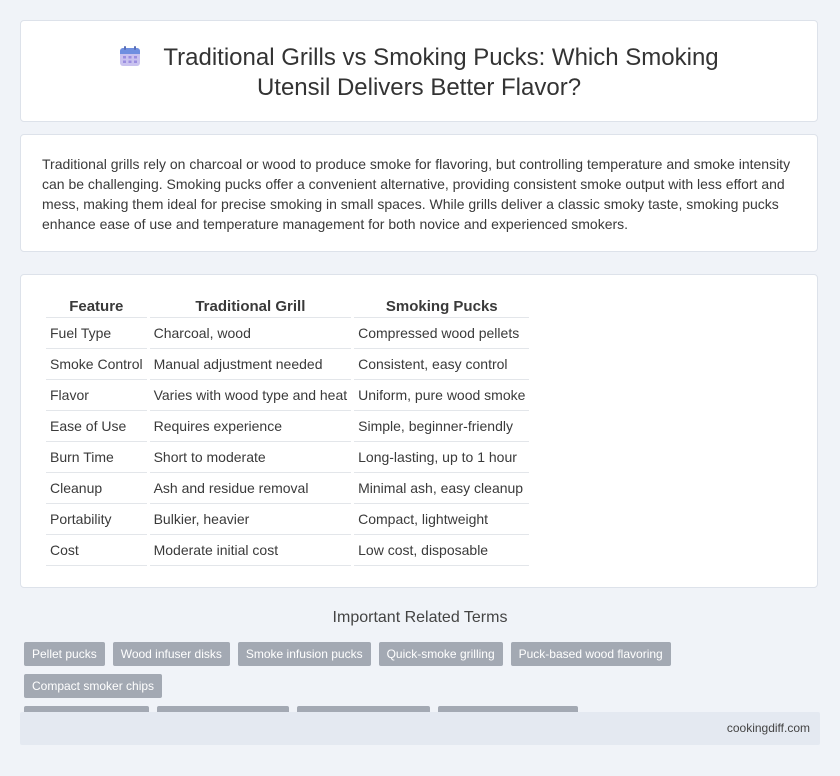 This screenshot has height=776, width=840. Describe the element at coordinates (442, 550) in the screenshot. I see `table-cell: Low cost, disposable` at that location.